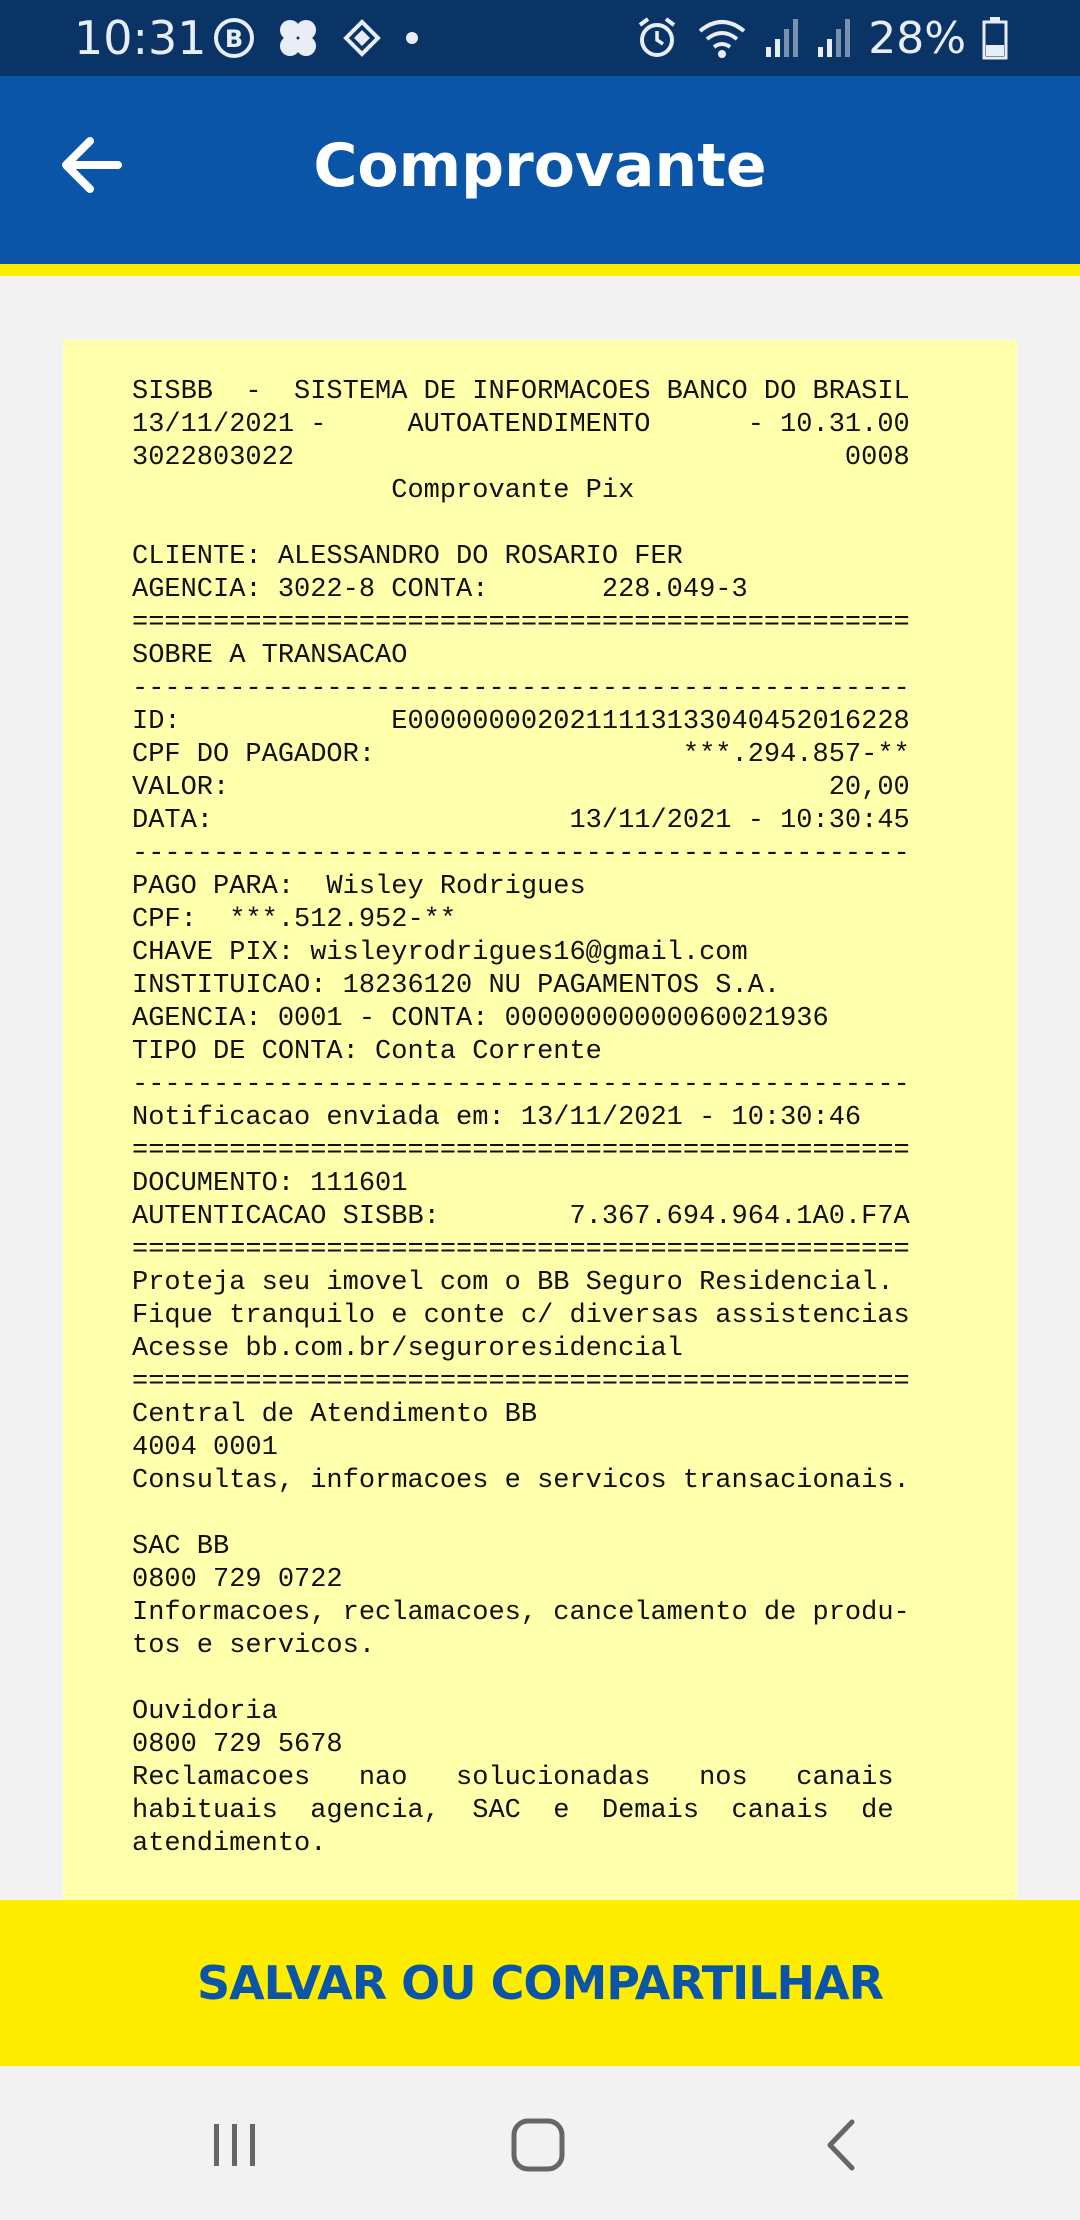 This screenshot has height=2220, width=1080. What do you see at coordinates (317, 38) in the screenshot?
I see `notification-icons: B` at bounding box center [317, 38].